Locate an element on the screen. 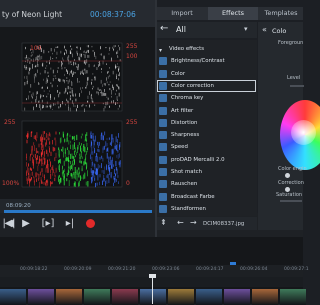 This screenshot has width=320, height=305. collapse-icon: ⇞ is located at coordinates (163, 222).